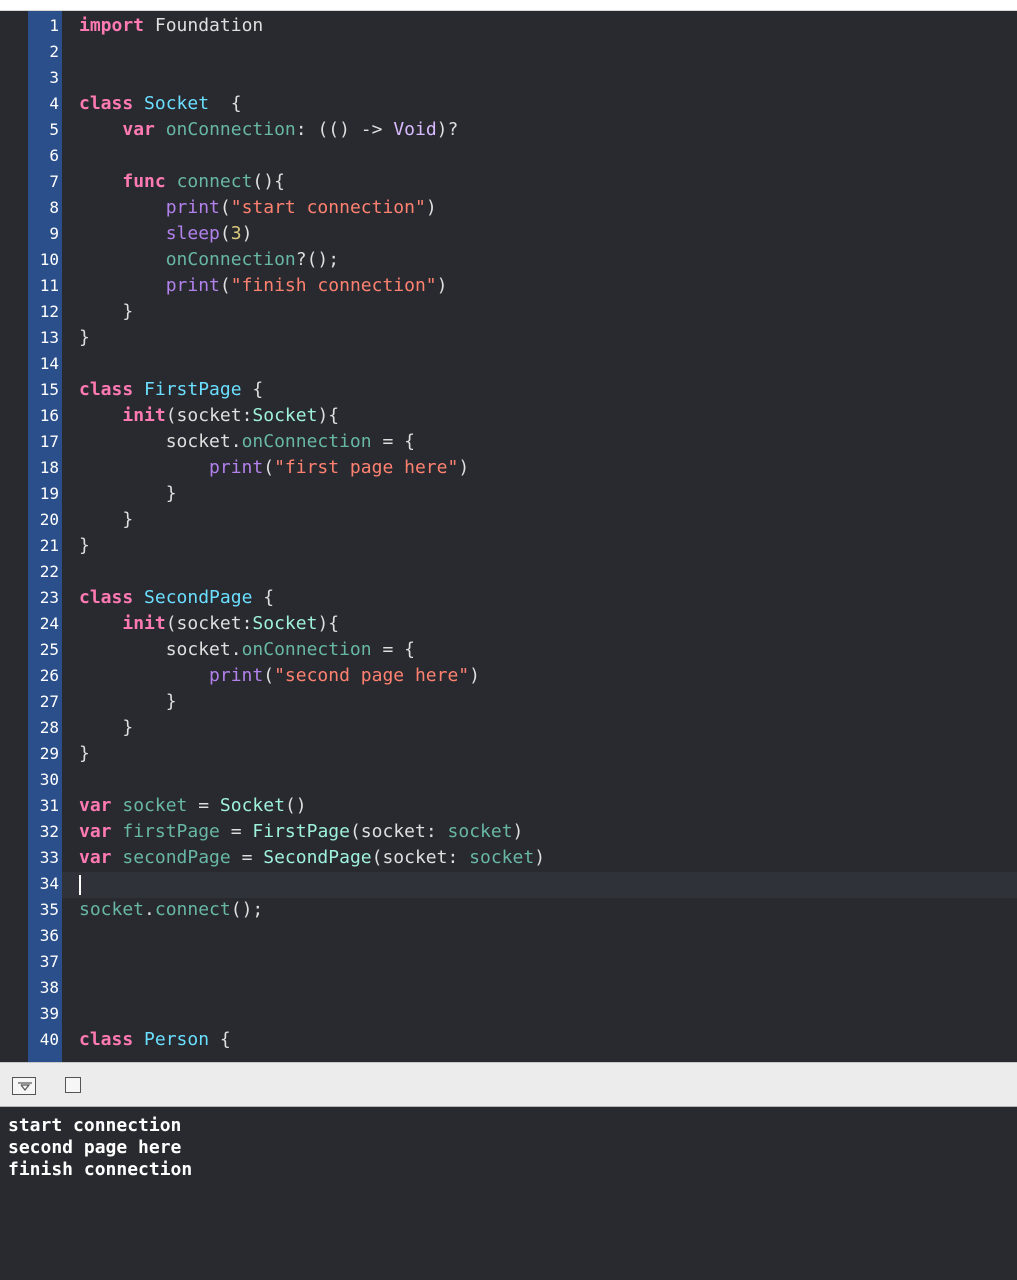  What do you see at coordinates (49, 831) in the screenshot?
I see `line-number: 32` at bounding box center [49, 831].